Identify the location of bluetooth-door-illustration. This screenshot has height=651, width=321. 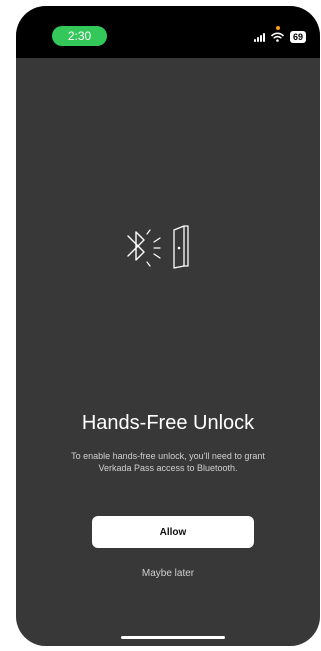
(158, 247).